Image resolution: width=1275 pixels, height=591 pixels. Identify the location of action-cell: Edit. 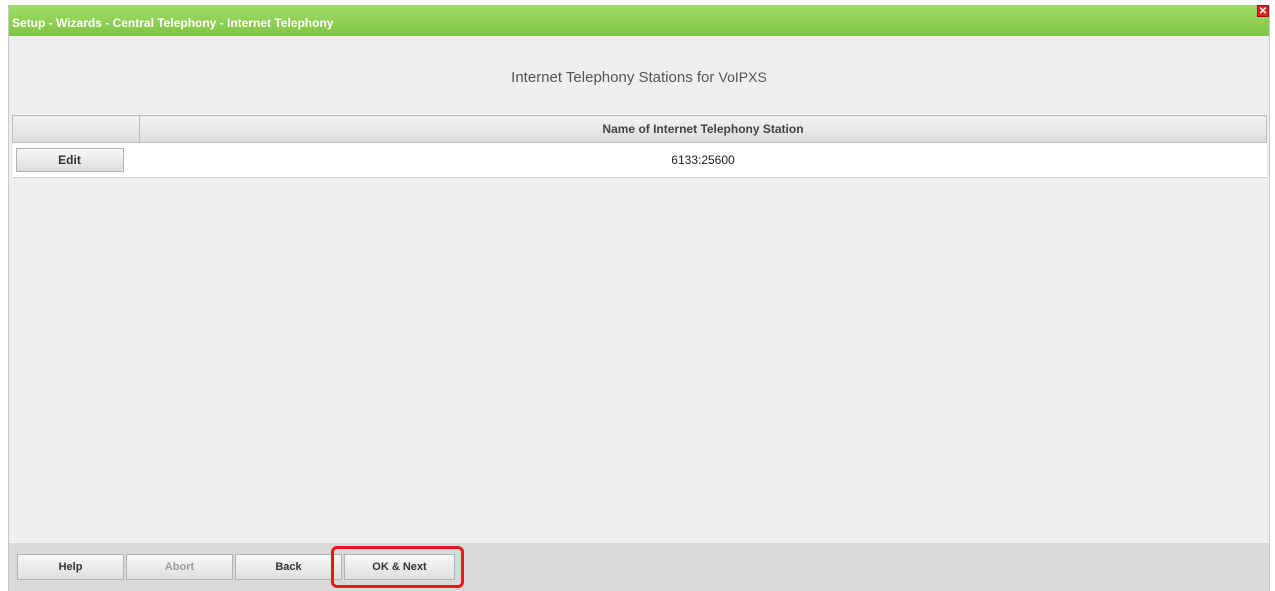
(76, 160).